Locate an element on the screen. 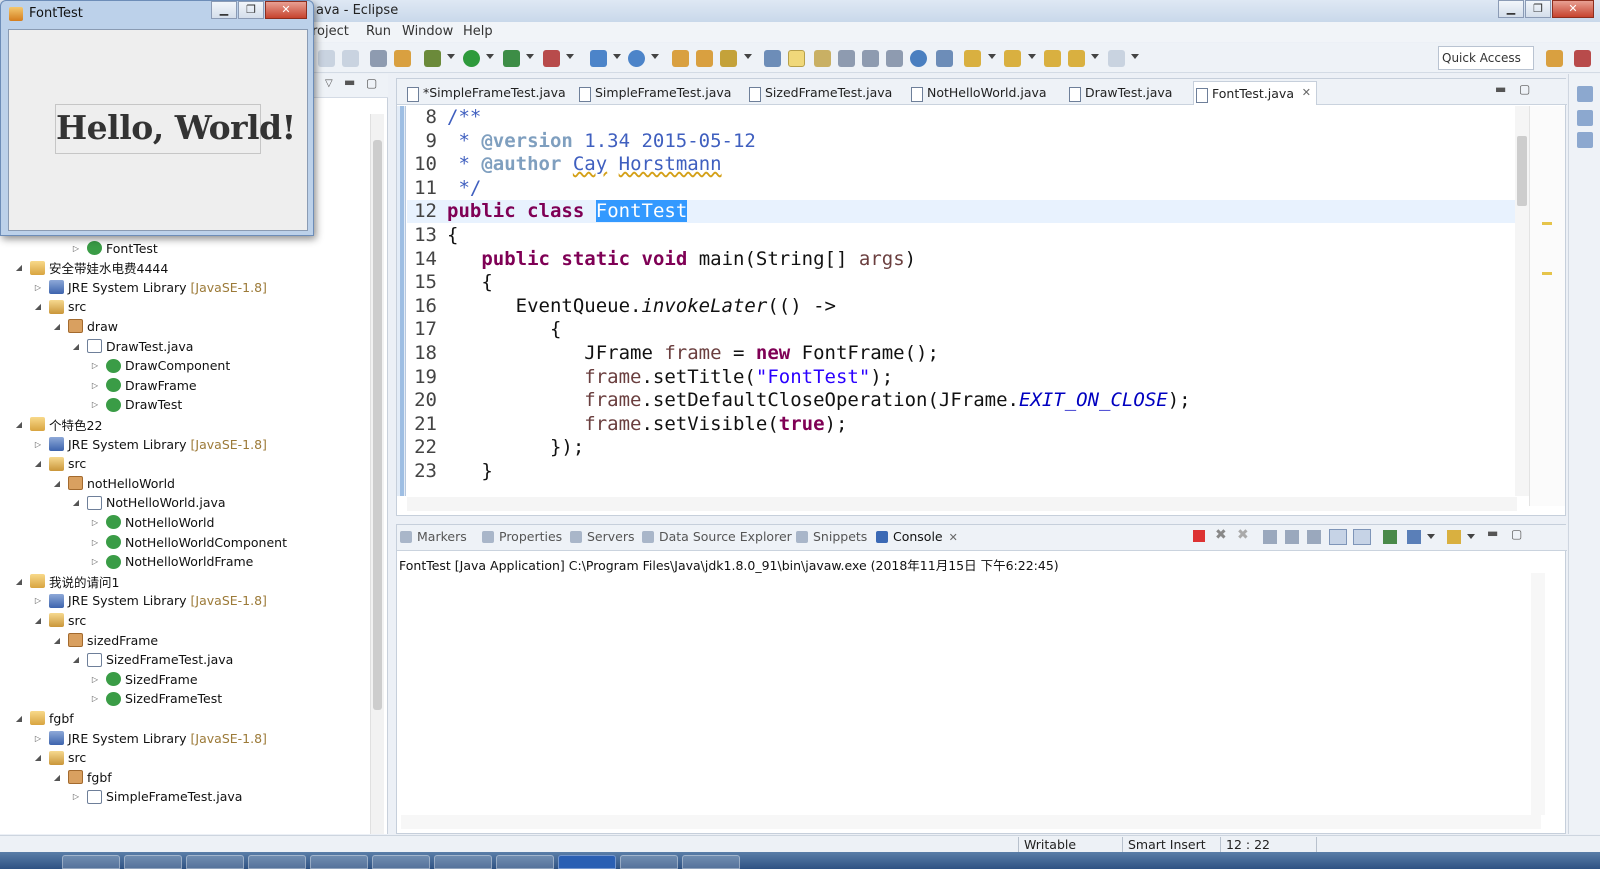  code-line: 13 { is located at coordinates (969, 235).